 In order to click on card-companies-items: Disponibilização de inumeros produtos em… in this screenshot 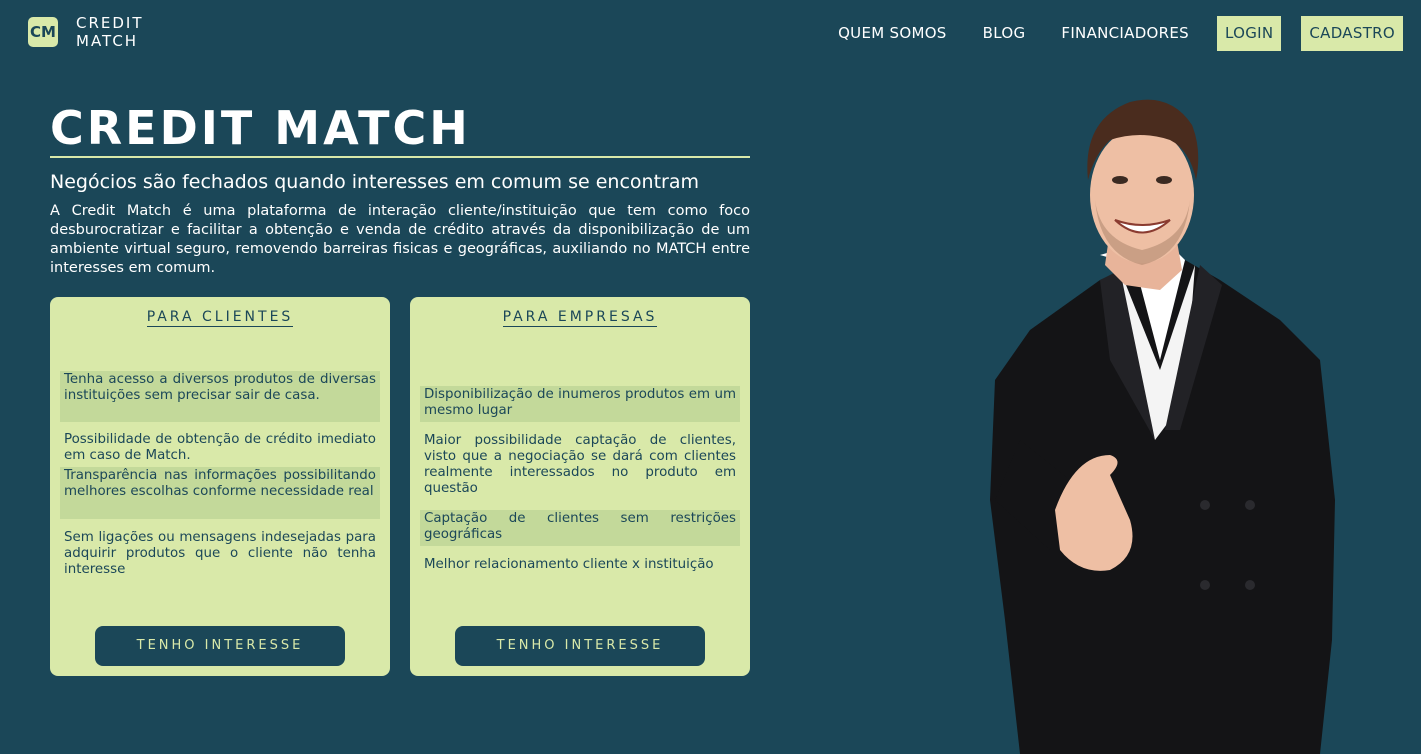, I will do `click(580, 481)`.